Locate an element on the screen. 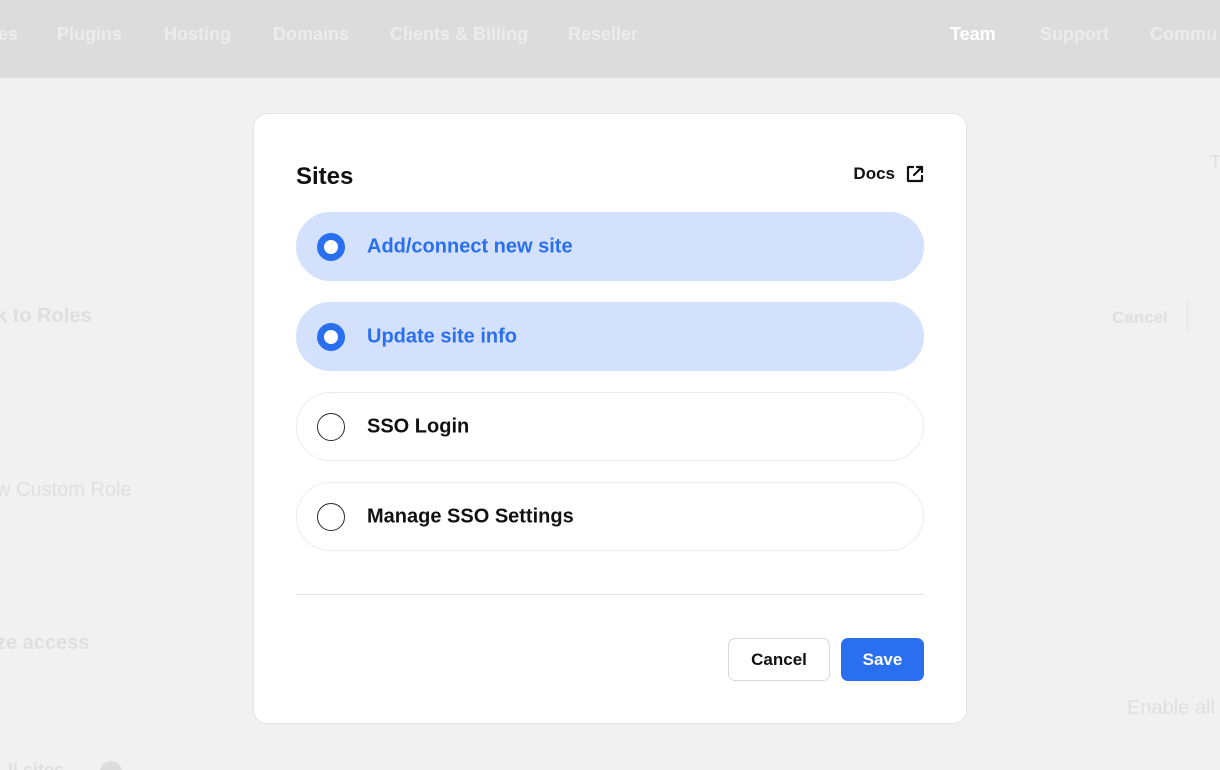  nav-item-community: Commu is located at coordinates (1183, 34).